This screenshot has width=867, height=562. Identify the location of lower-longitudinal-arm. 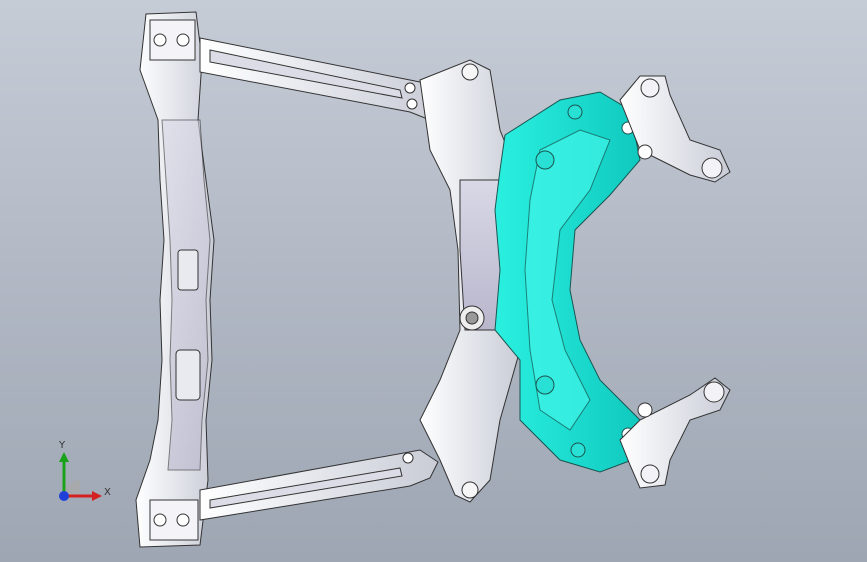
(319, 485).